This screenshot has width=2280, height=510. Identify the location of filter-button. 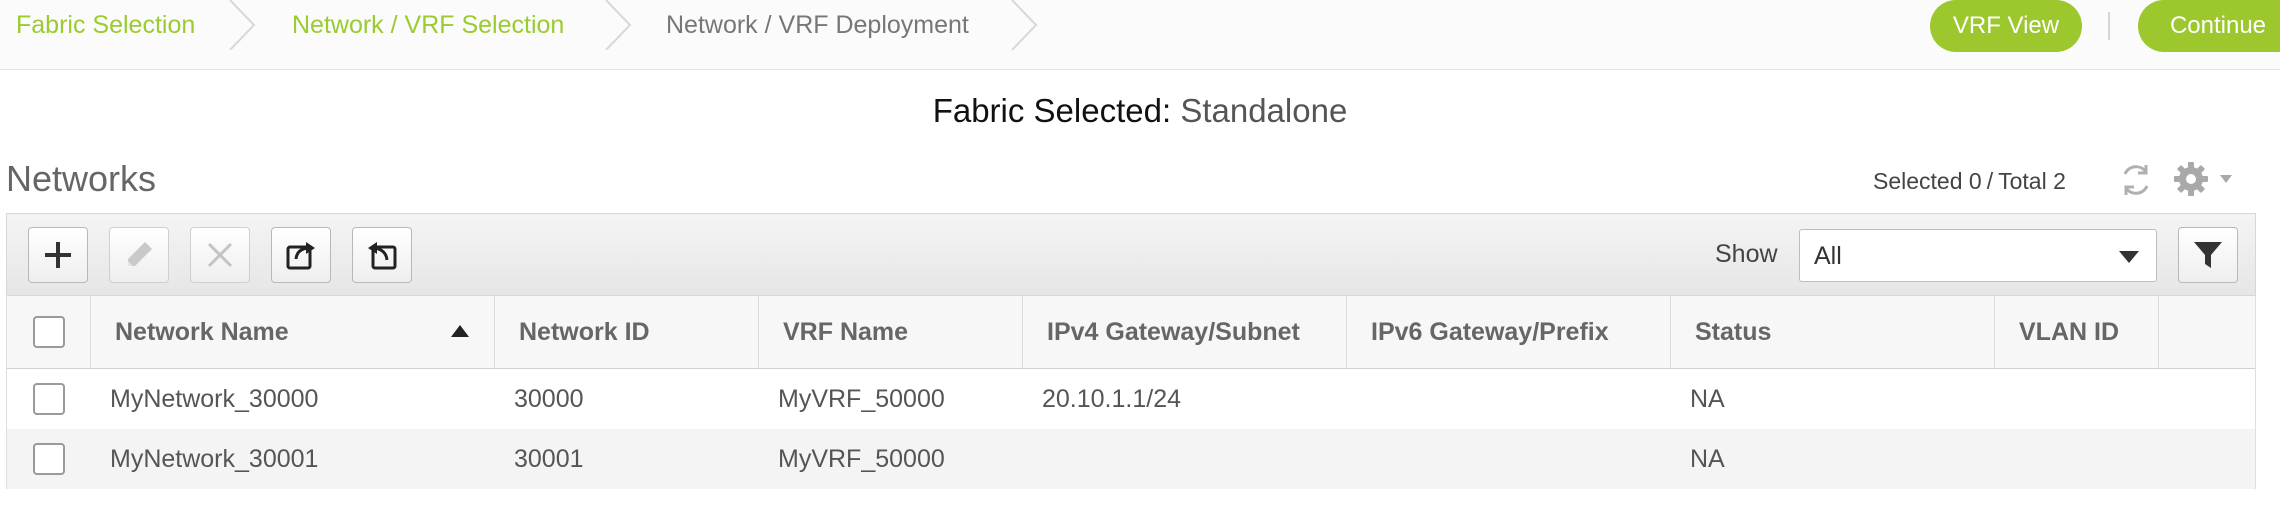
(2208, 255).